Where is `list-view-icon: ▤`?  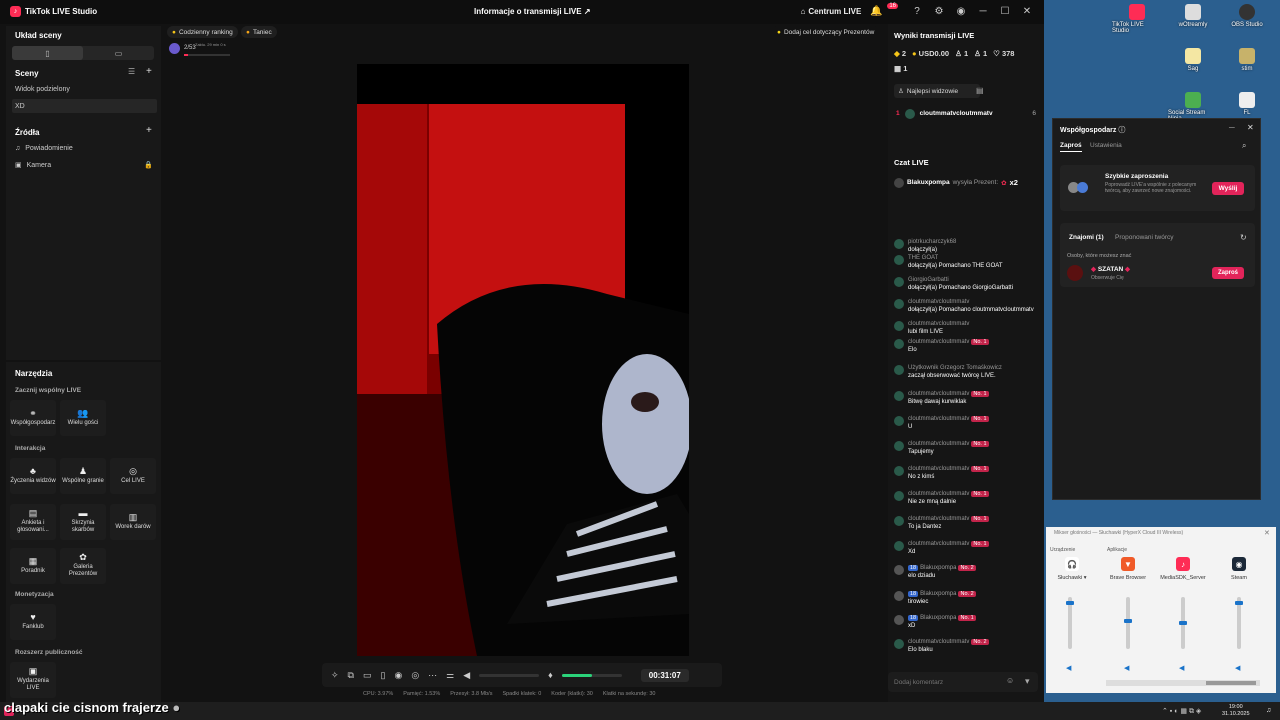
list-view-icon: ▤ is located at coordinates (980, 90).